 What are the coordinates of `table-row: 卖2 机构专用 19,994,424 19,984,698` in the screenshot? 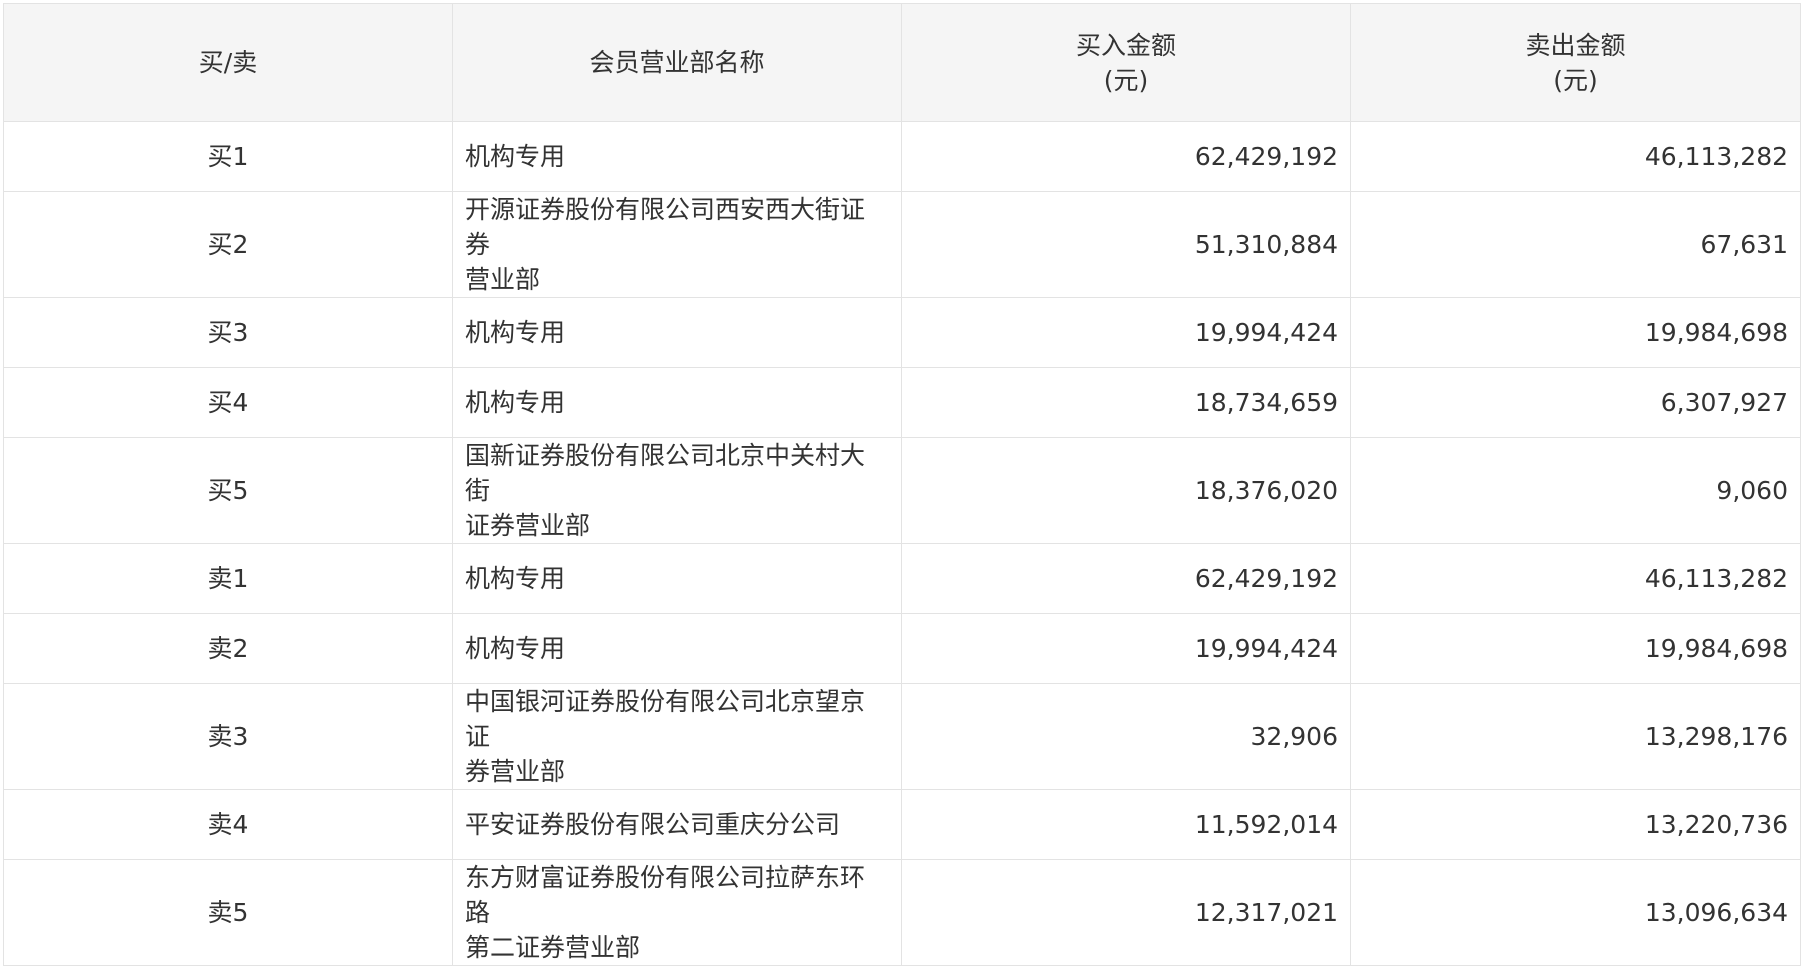 It's located at (902, 648).